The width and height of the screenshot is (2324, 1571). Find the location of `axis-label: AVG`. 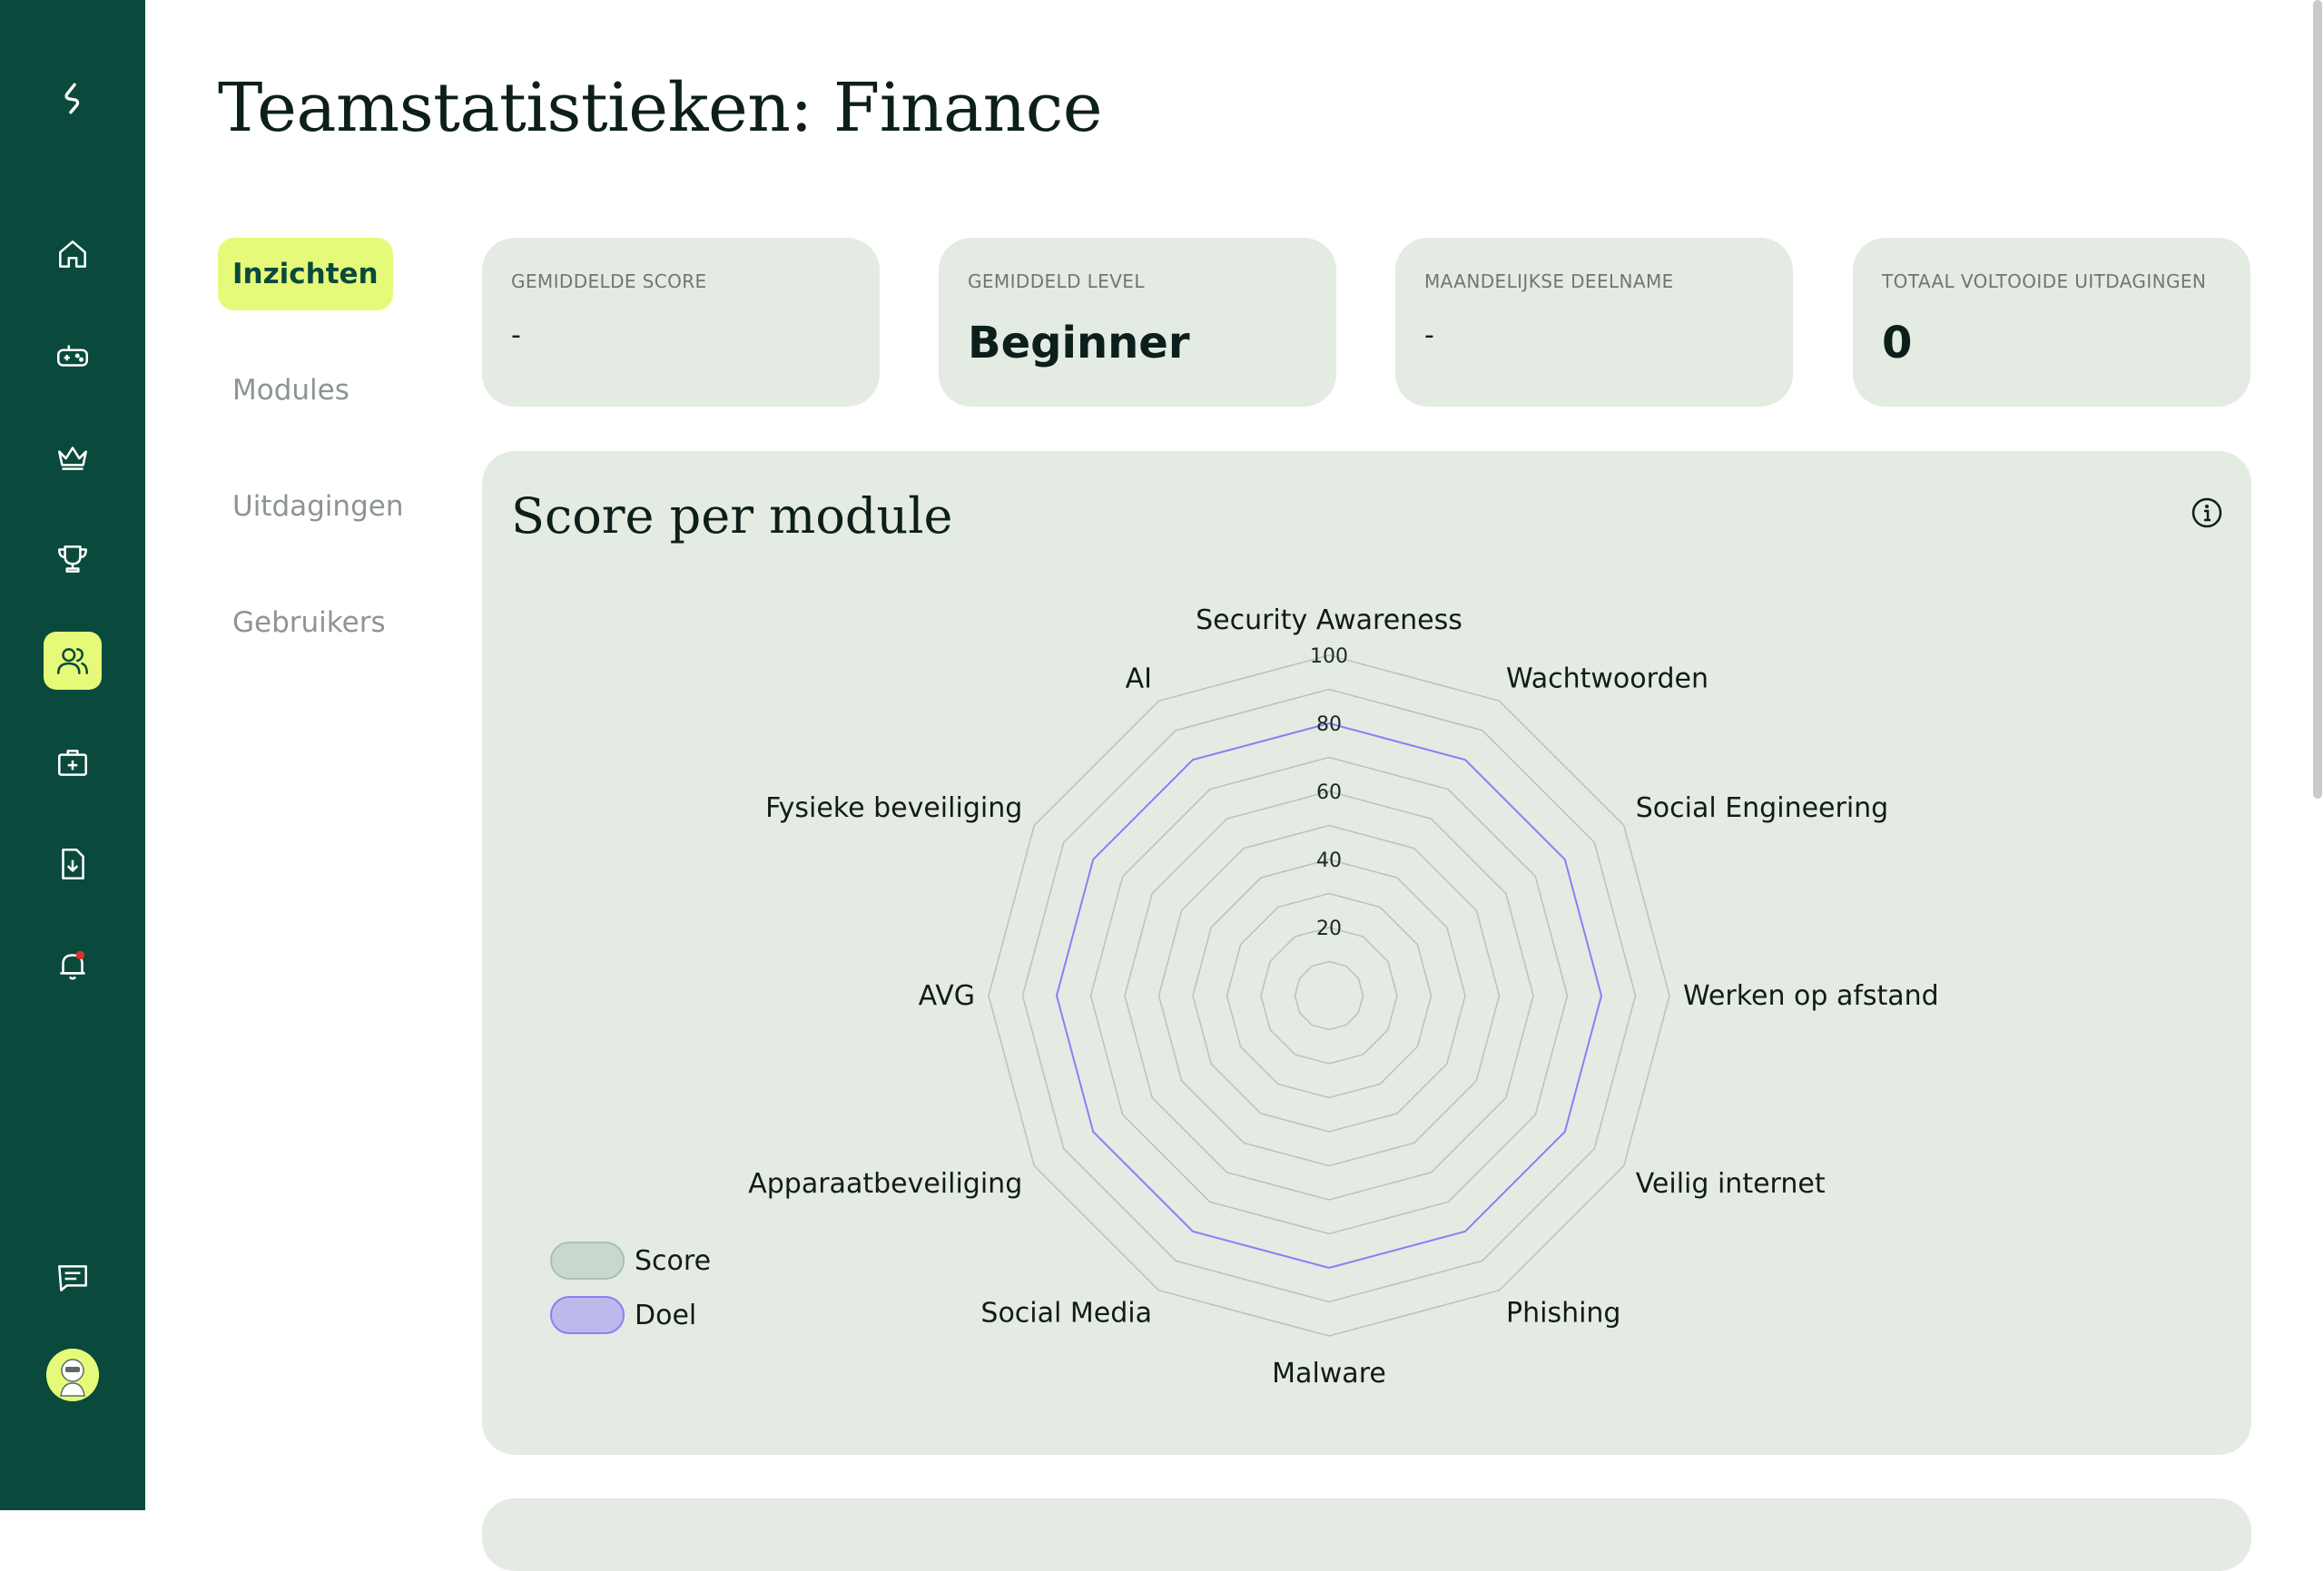

axis-label: AVG is located at coordinates (947, 996).